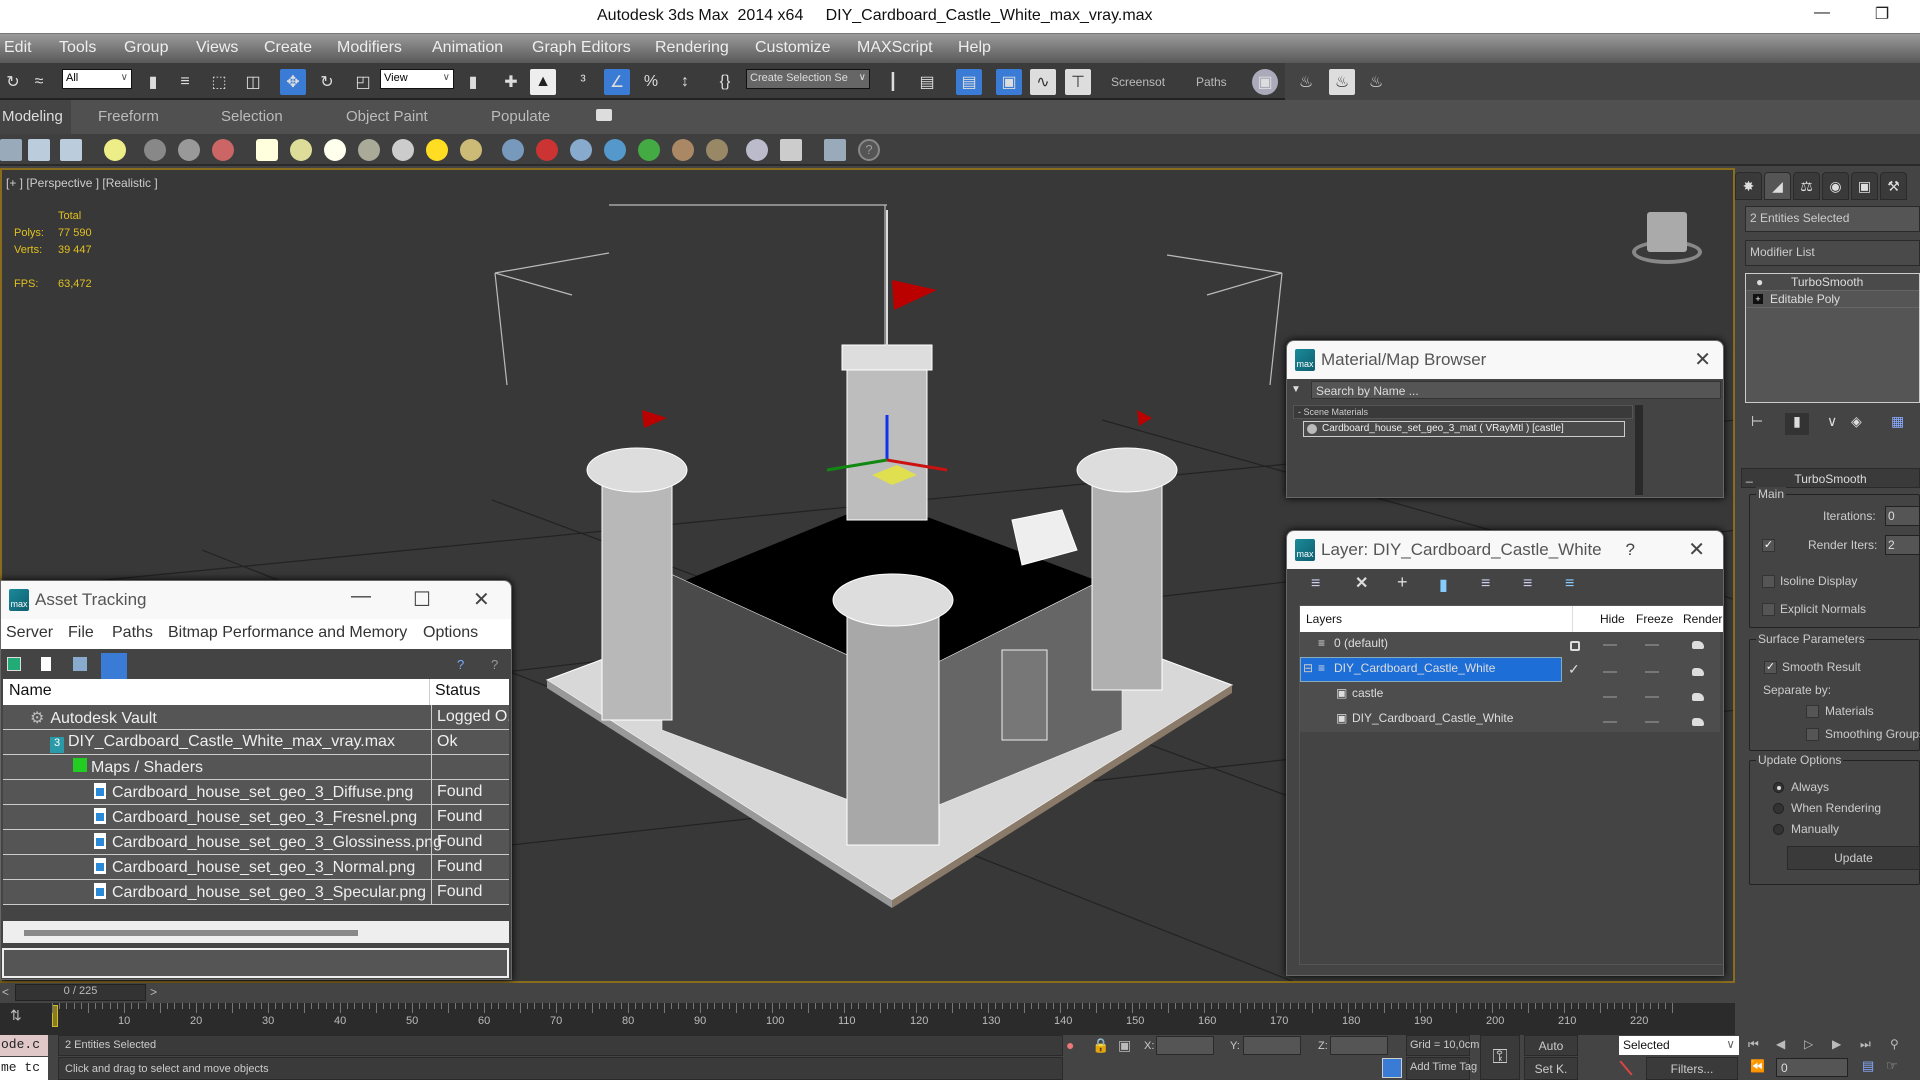 This screenshot has height=1080, width=1920. I want to click on horizontal-scrollbar, so click(256, 932).